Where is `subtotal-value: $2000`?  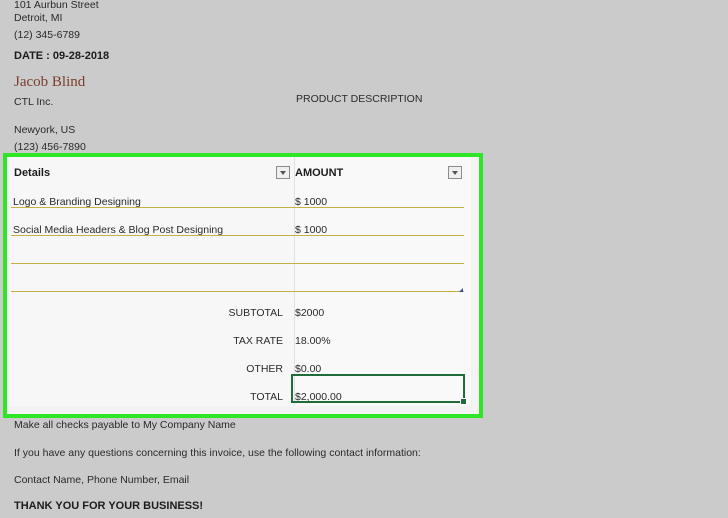
subtotal-value: $2000 is located at coordinates (309, 313).